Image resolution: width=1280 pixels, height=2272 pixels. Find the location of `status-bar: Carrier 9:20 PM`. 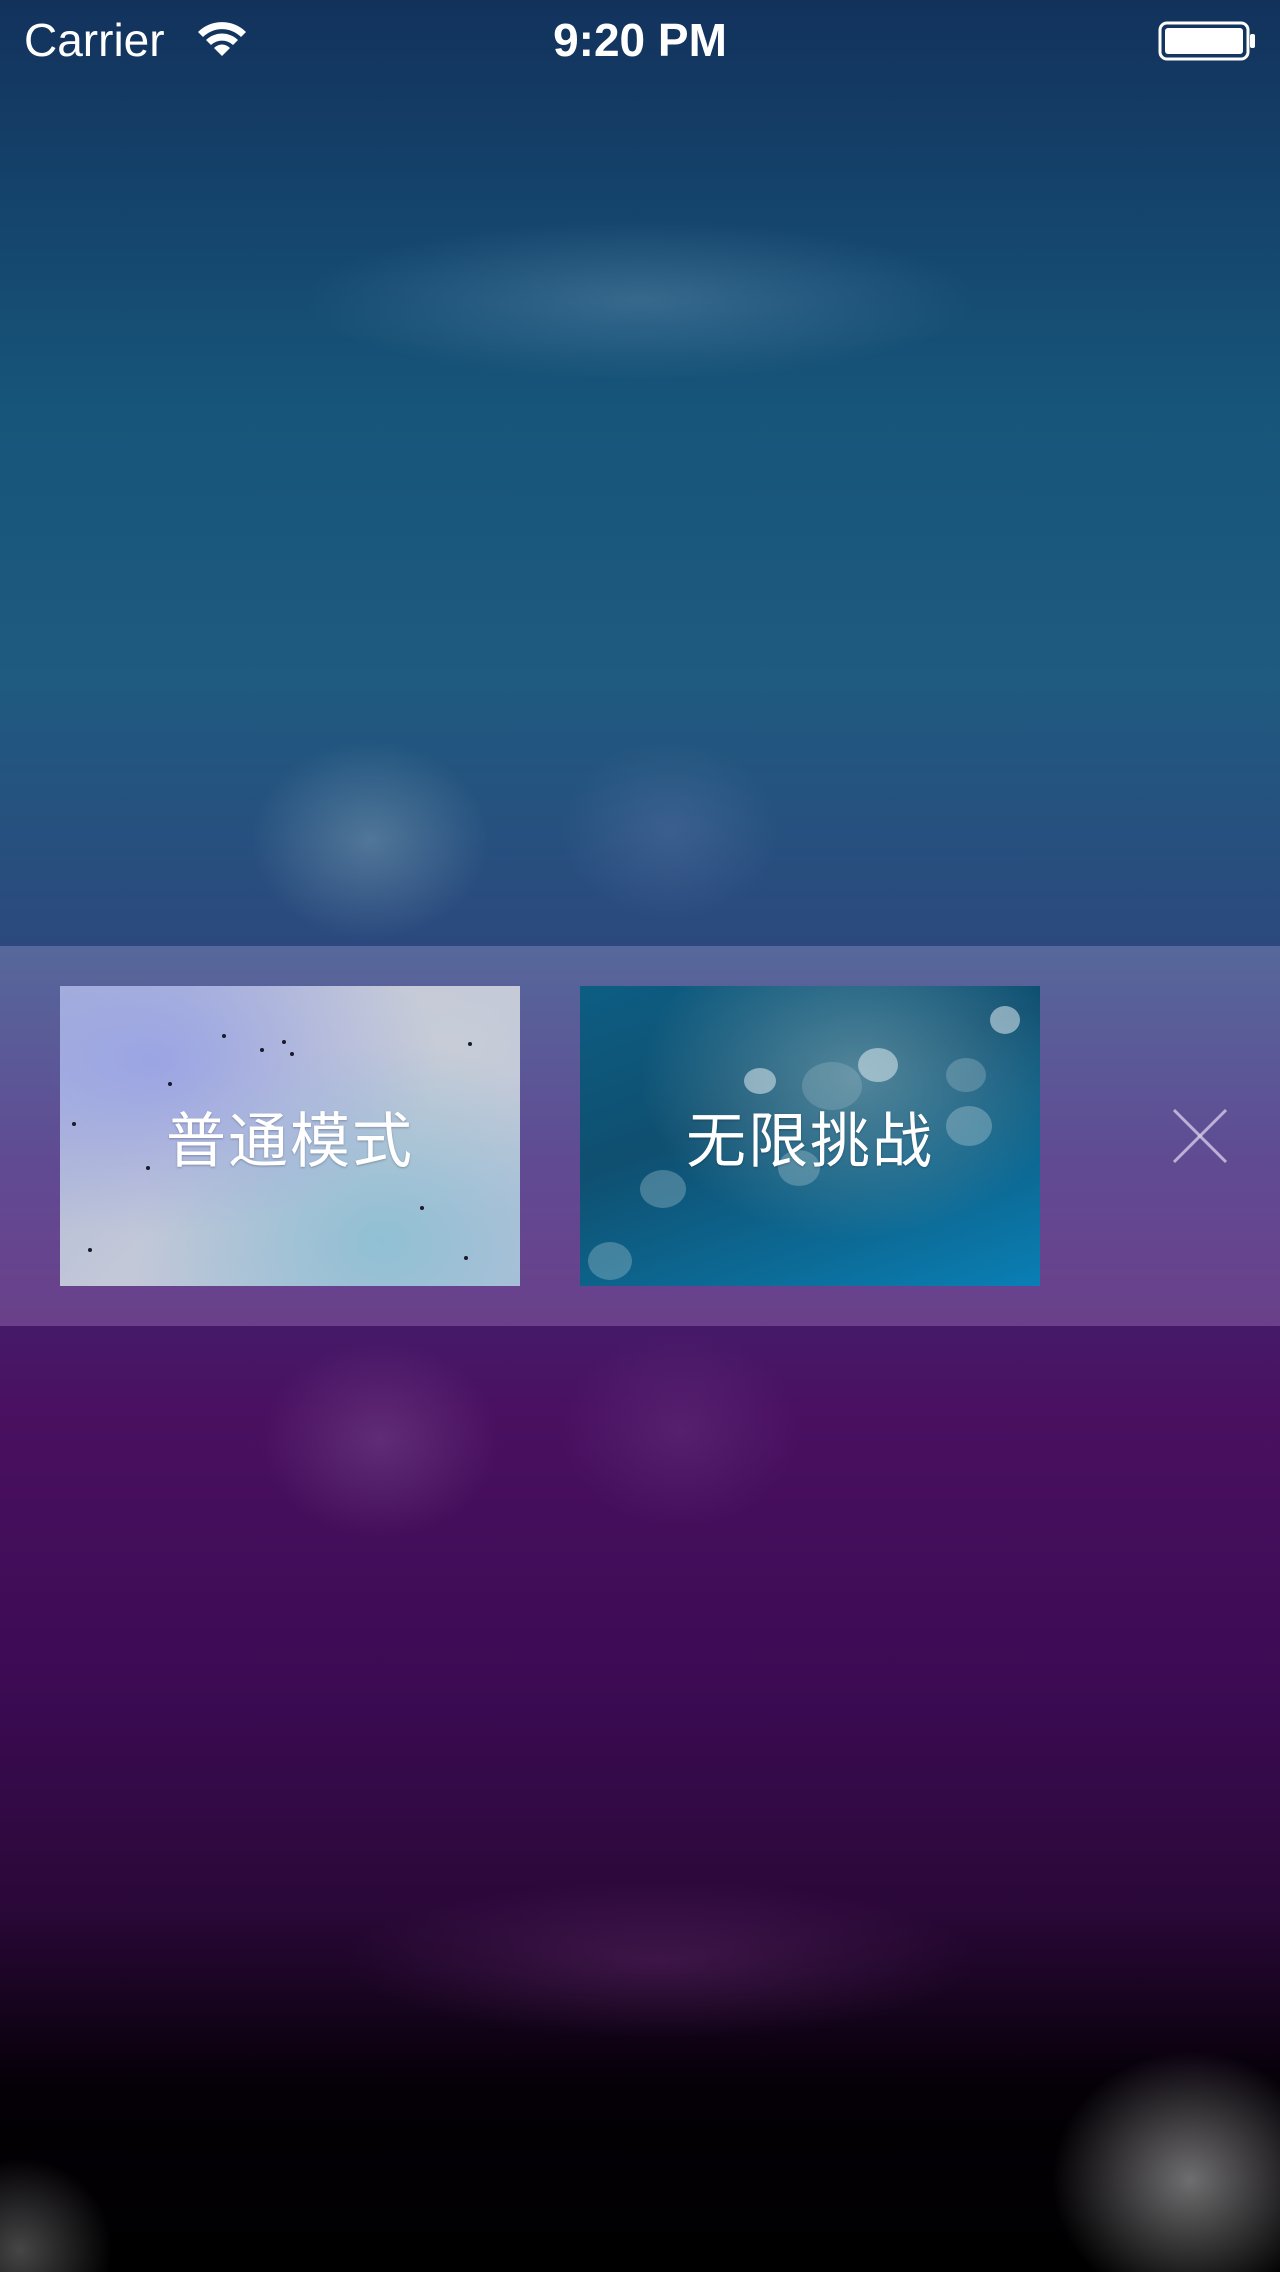

status-bar: Carrier 9:20 PM is located at coordinates (640, 40).